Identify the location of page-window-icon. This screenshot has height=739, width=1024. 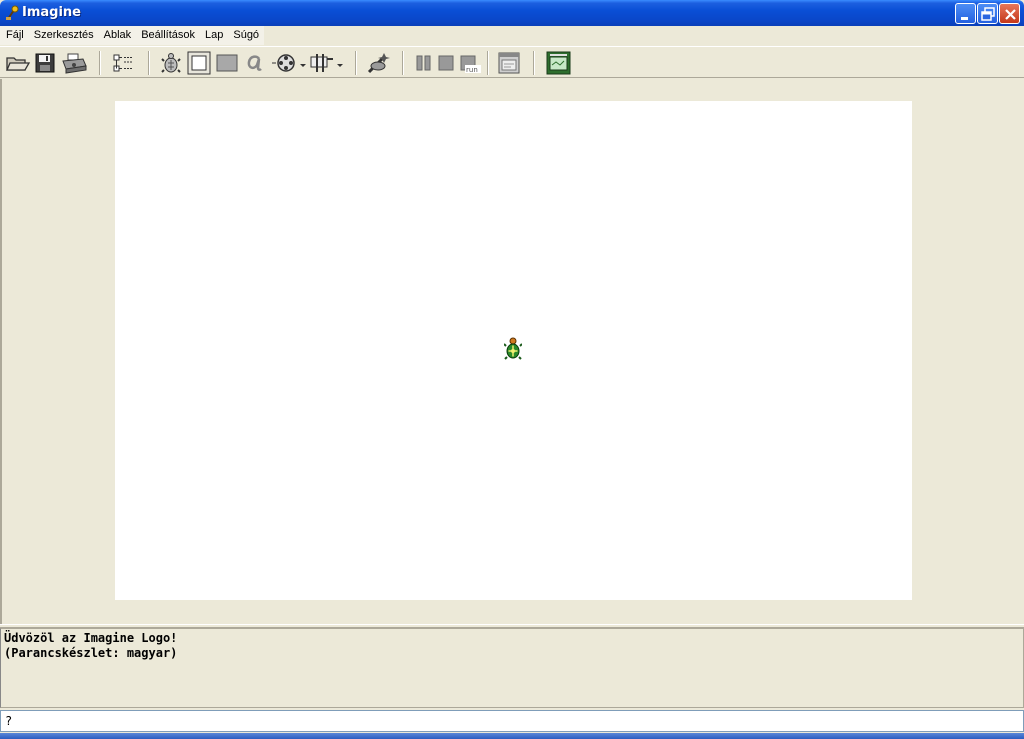
(509, 63).